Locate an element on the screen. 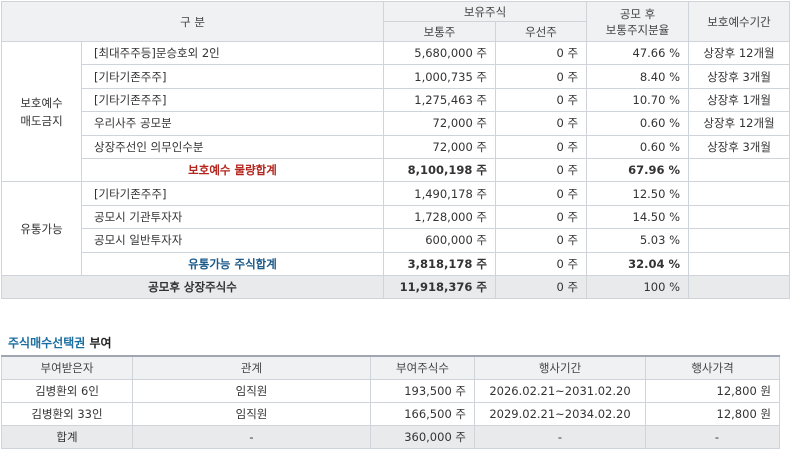 This screenshot has width=790, height=453. total-ratio: 100 % is located at coordinates (638, 287).